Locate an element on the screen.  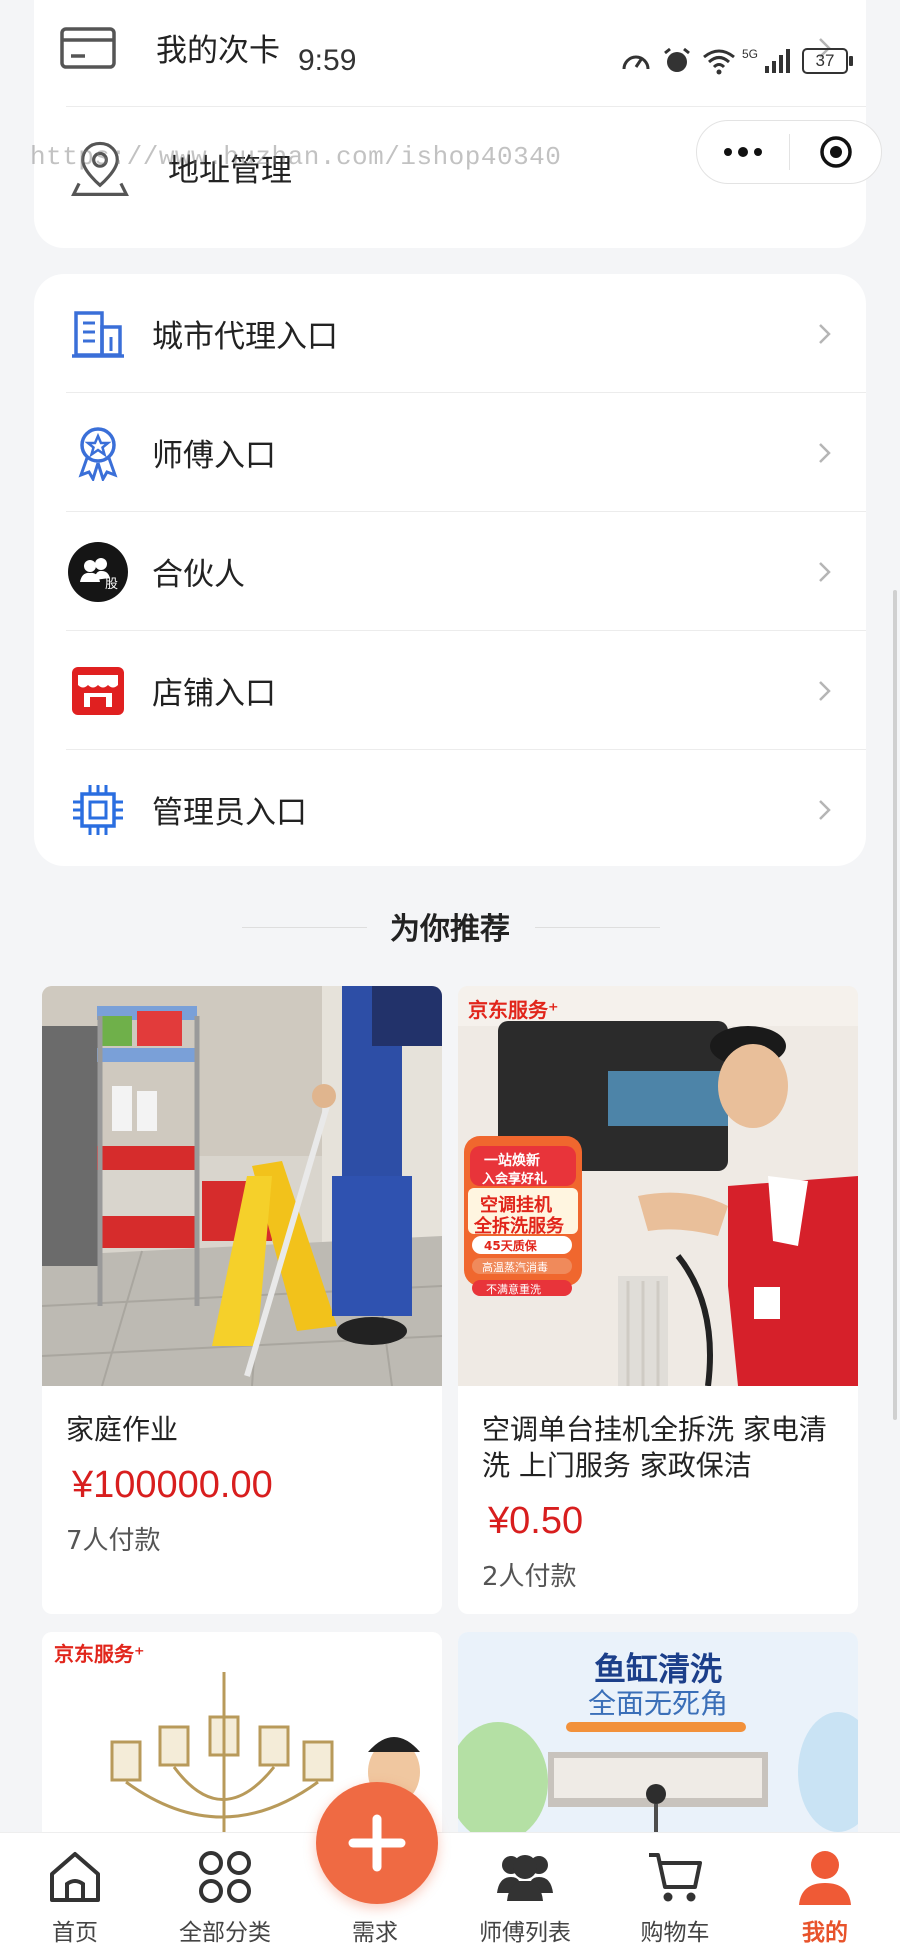
menu-label: 师傅入口 is located at coordinates (214, 456).